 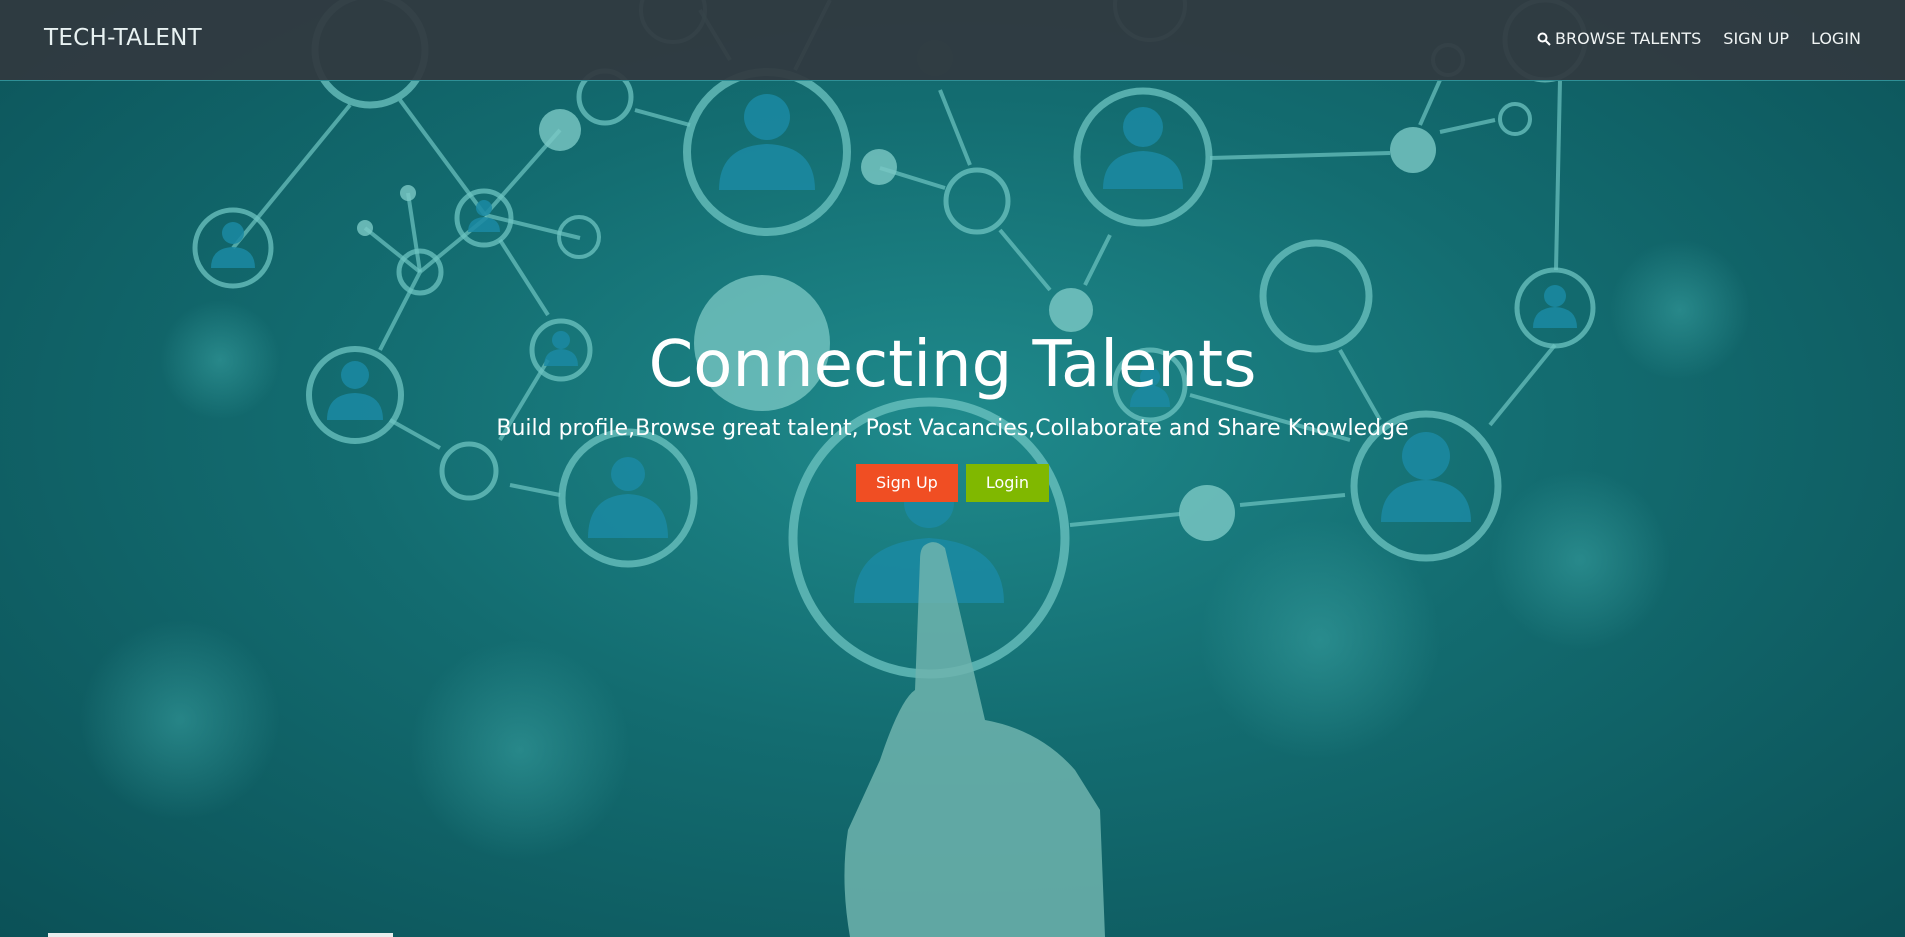 I want to click on brand-logo: TECH-TALENT, so click(x=123, y=38).